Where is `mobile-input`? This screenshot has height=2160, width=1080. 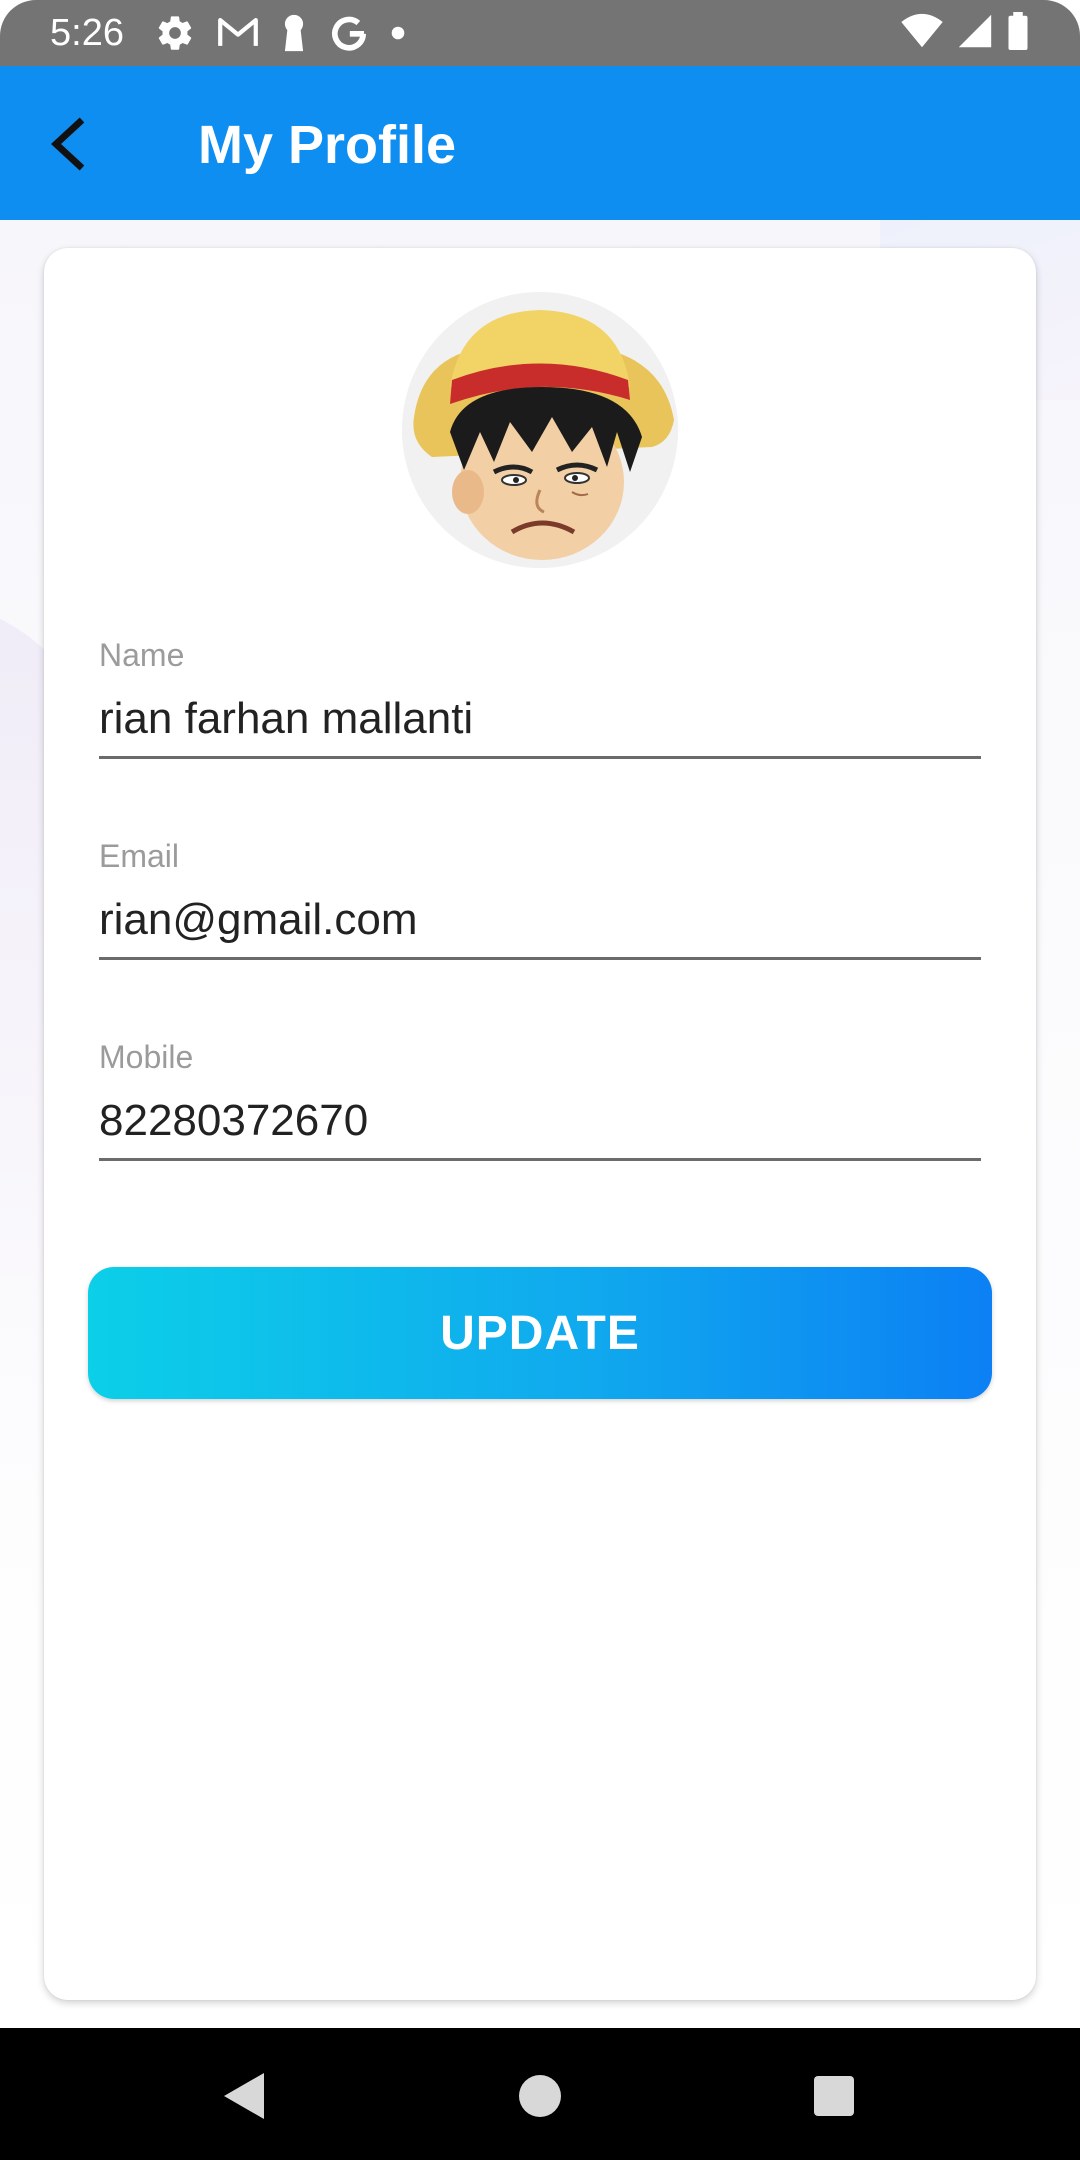
mobile-input is located at coordinates (540, 1127).